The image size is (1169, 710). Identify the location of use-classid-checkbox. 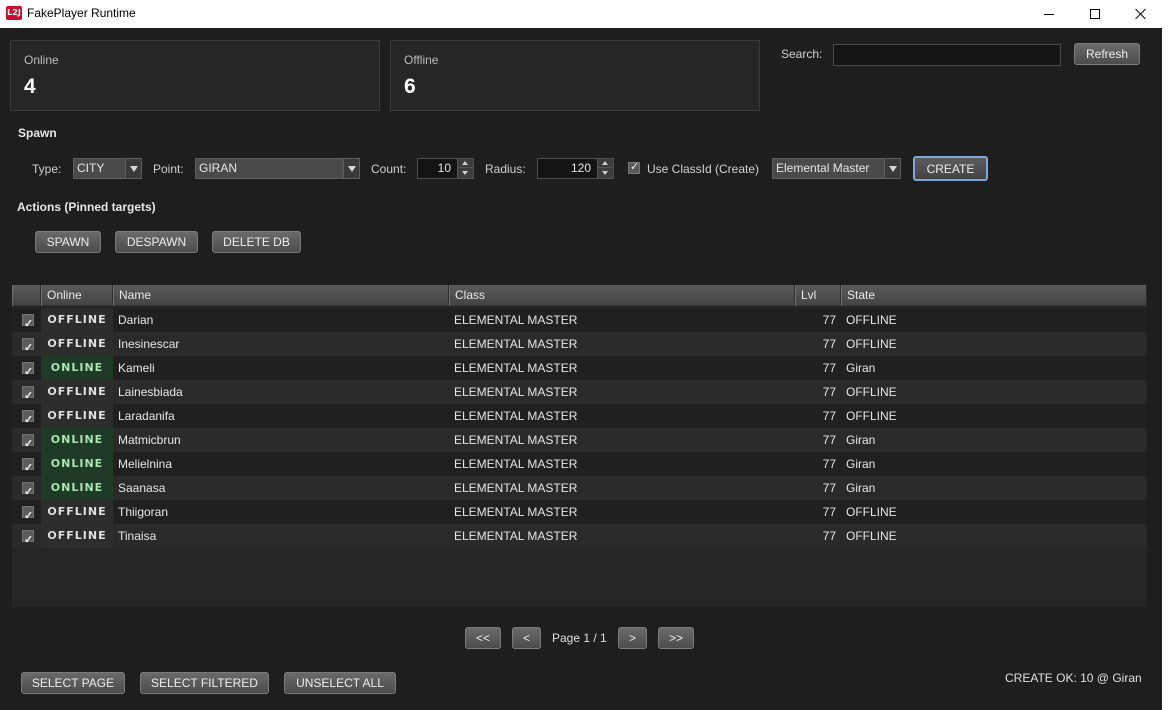
(634, 167).